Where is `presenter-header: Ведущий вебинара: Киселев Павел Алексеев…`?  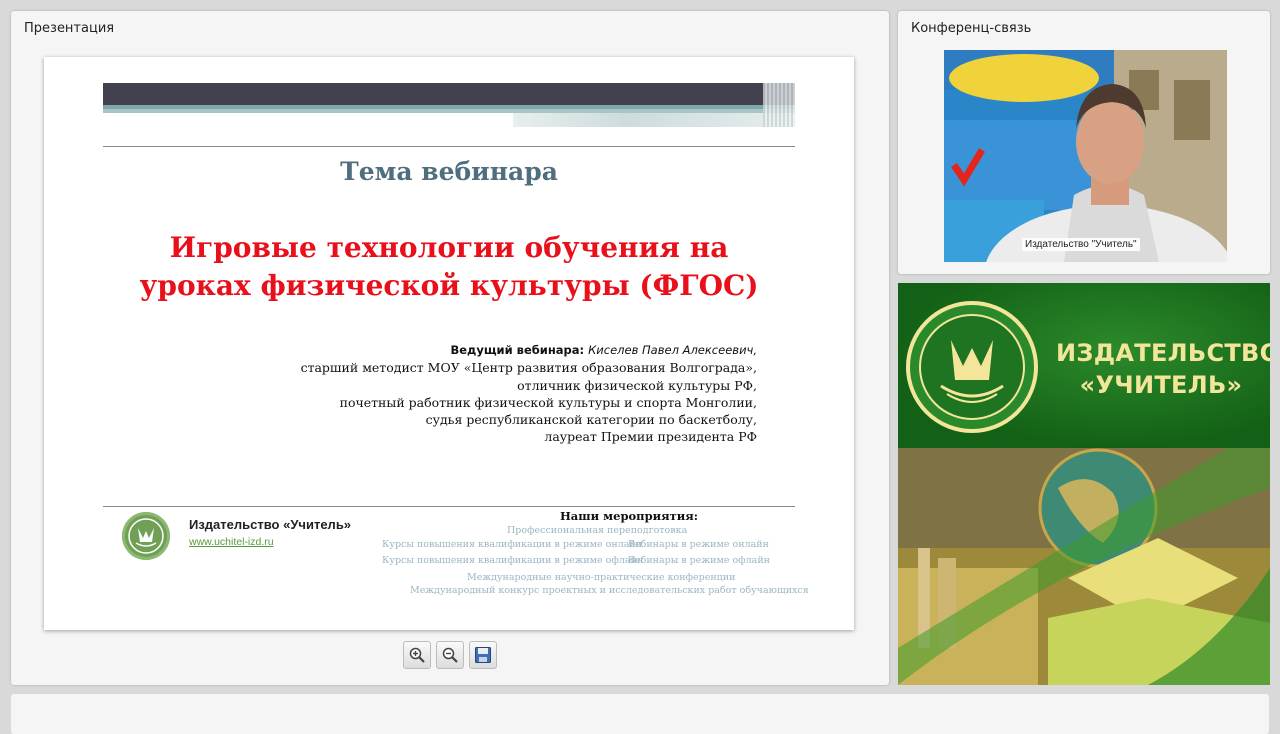 presenter-header: Ведущий вебинара: Киселев Павел Алексеев… is located at coordinates (500, 350).